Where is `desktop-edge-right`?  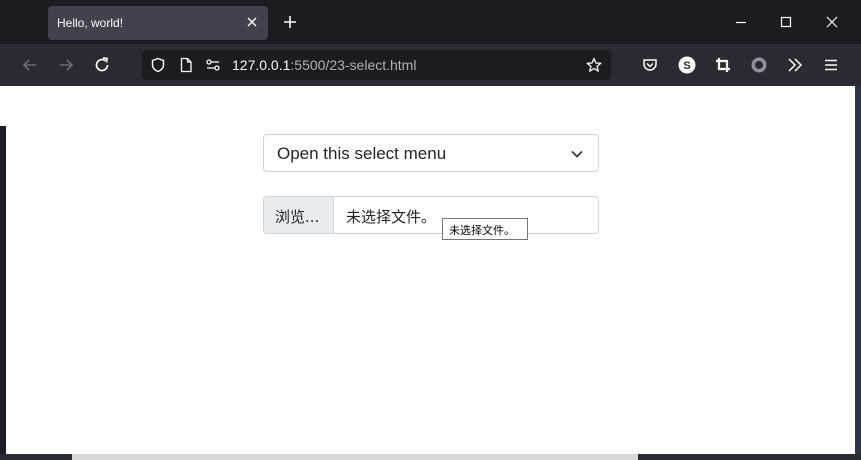 desktop-edge-right is located at coordinates (858, 270).